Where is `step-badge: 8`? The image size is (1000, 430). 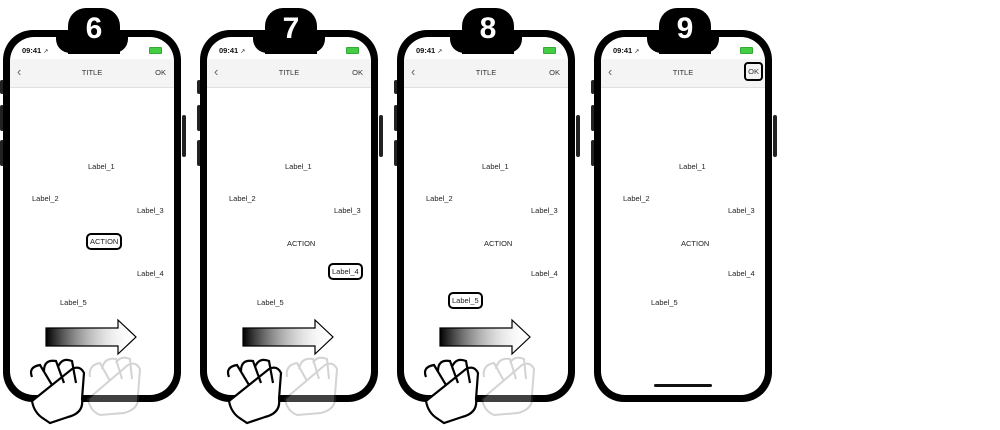
step-badge: 8 is located at coordinates (488, 31).